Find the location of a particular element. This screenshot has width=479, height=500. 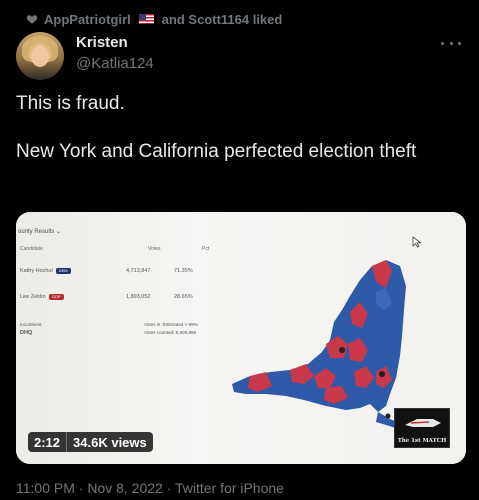

candidate-votes: 1,893,052 is located at coordinates (138, 297).